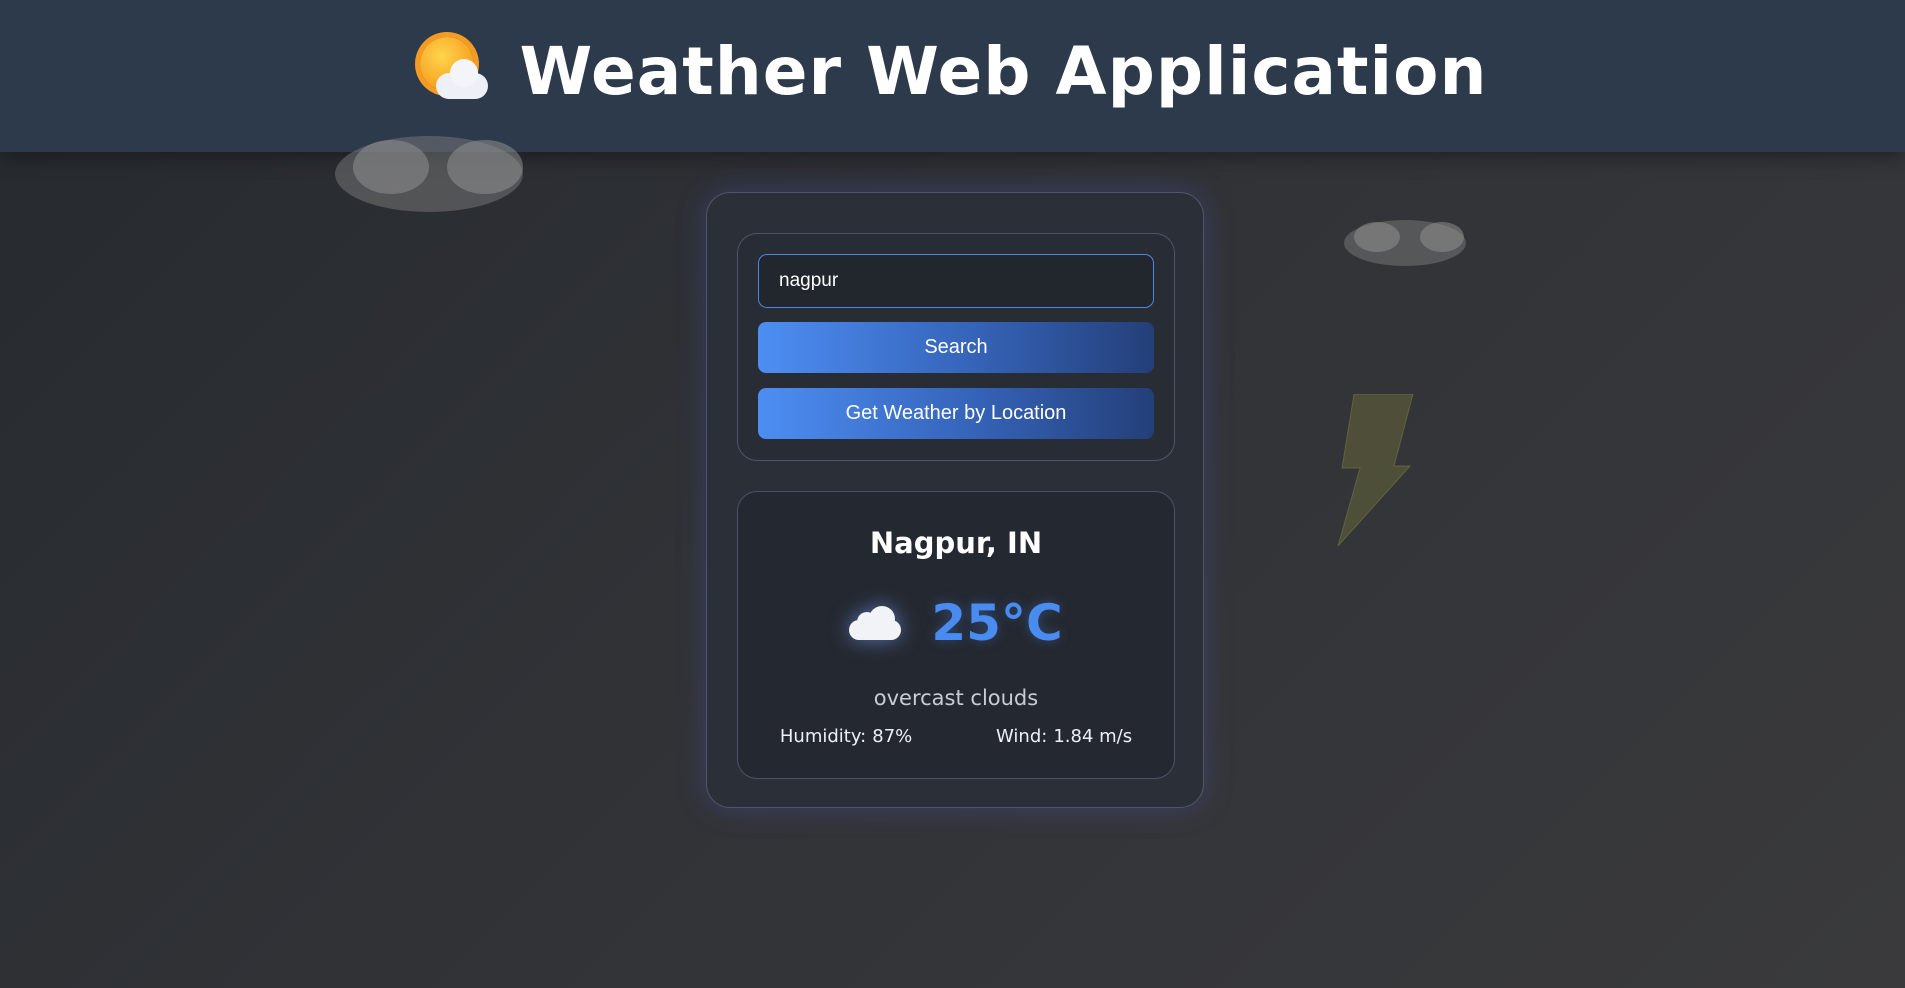 Image resolution: width=1905 pixels, height=988 pixels. I want to click on search-panel: Search Get Weather by Location, so click(956, 347).